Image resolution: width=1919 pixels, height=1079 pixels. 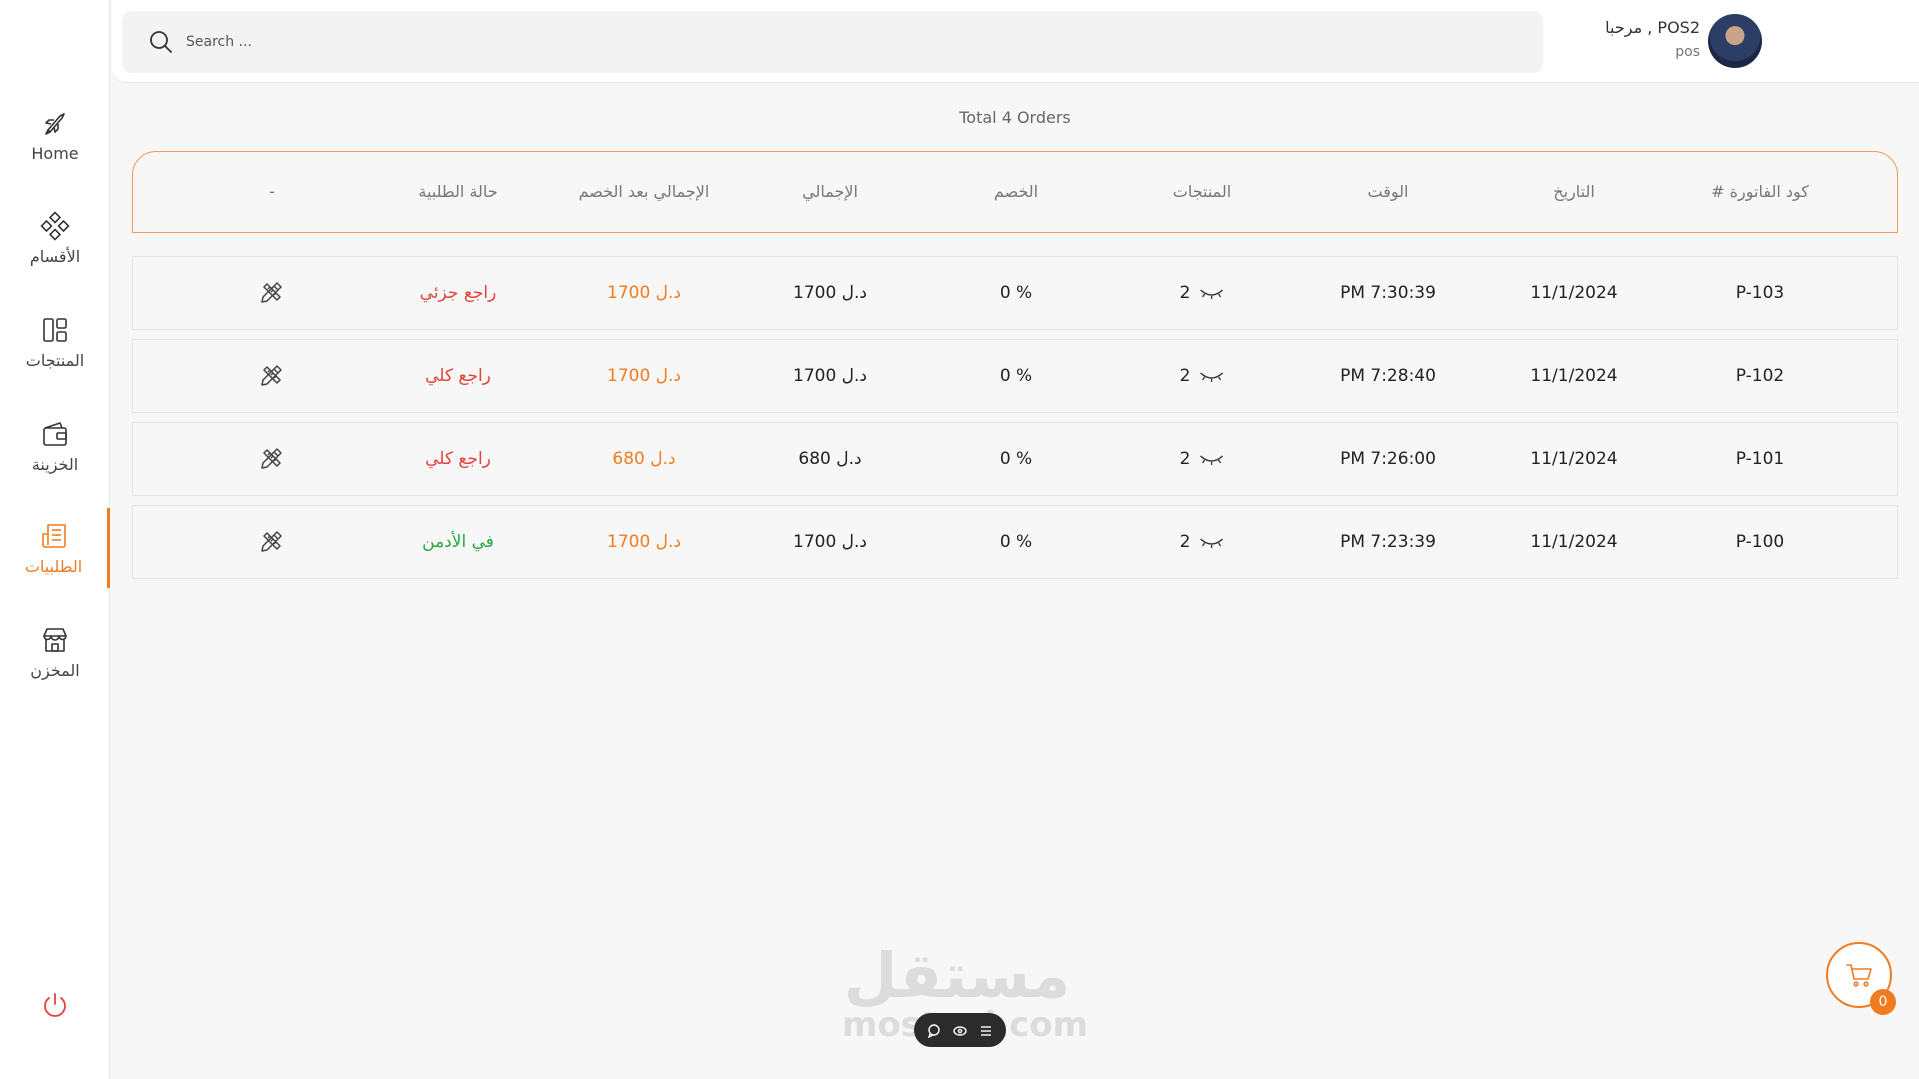 I want to click on time-cell: PM 7:26:00, so click(x=1388, y=459).